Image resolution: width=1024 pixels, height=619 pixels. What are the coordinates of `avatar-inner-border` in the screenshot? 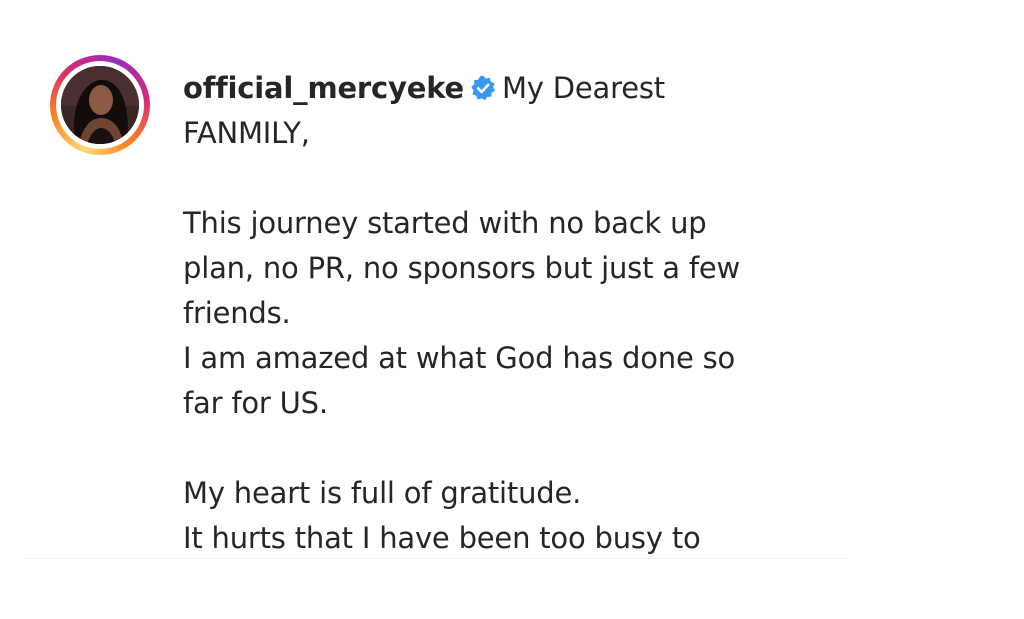 It's located at (100, 105).